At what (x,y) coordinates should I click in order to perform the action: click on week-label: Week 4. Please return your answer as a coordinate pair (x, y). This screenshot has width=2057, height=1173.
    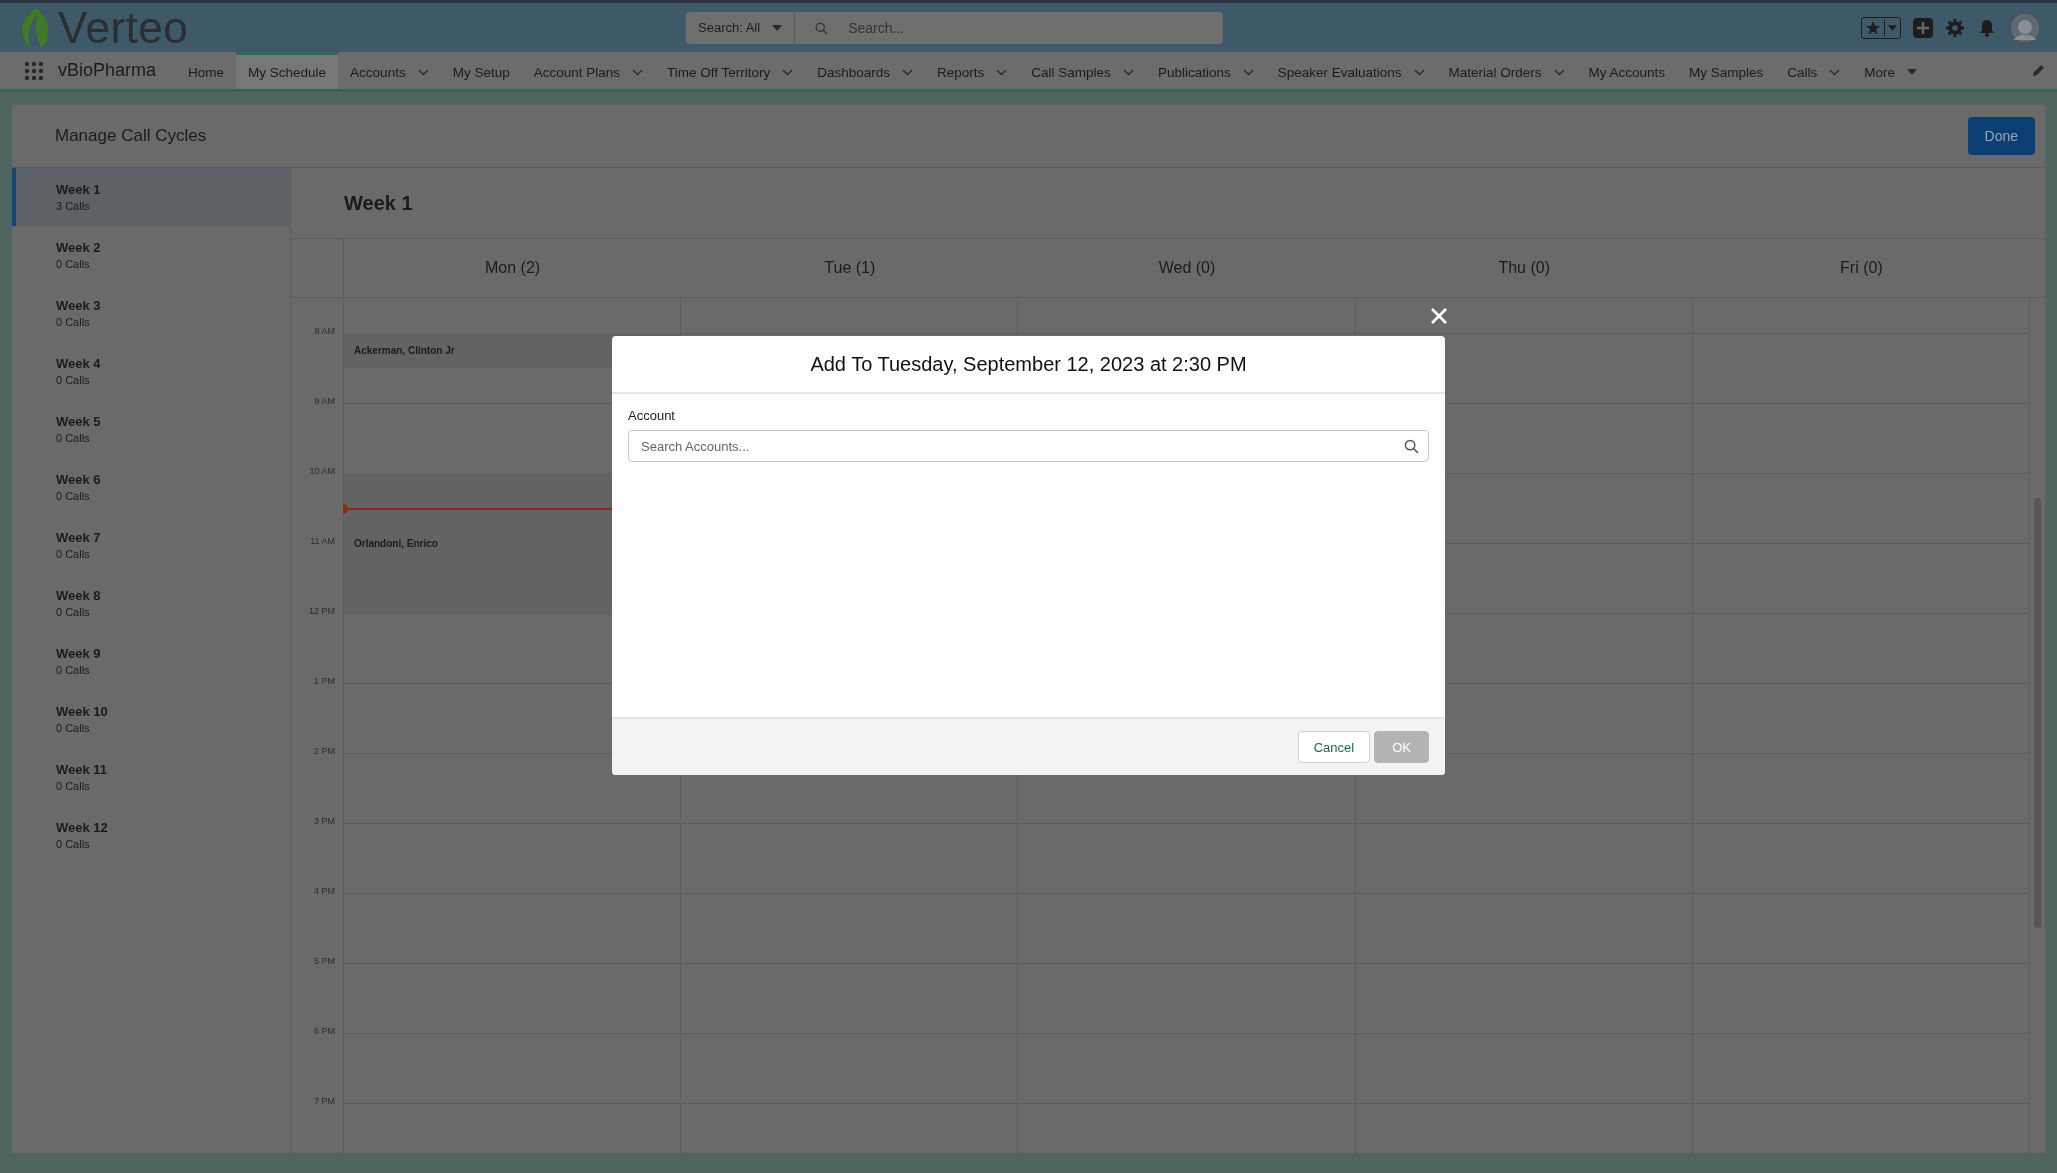
    Looking at the image, I should click on (79, 363).